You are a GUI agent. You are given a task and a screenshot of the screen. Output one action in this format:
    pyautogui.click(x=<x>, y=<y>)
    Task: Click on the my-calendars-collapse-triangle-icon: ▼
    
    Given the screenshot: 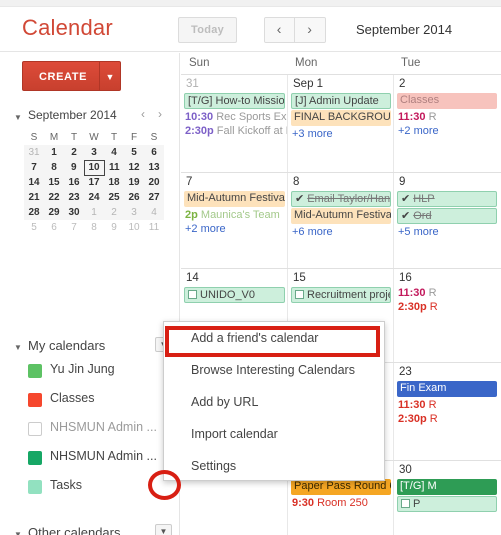 What is the action you would take?
    pyautogui.click(x=18, y=347)
    